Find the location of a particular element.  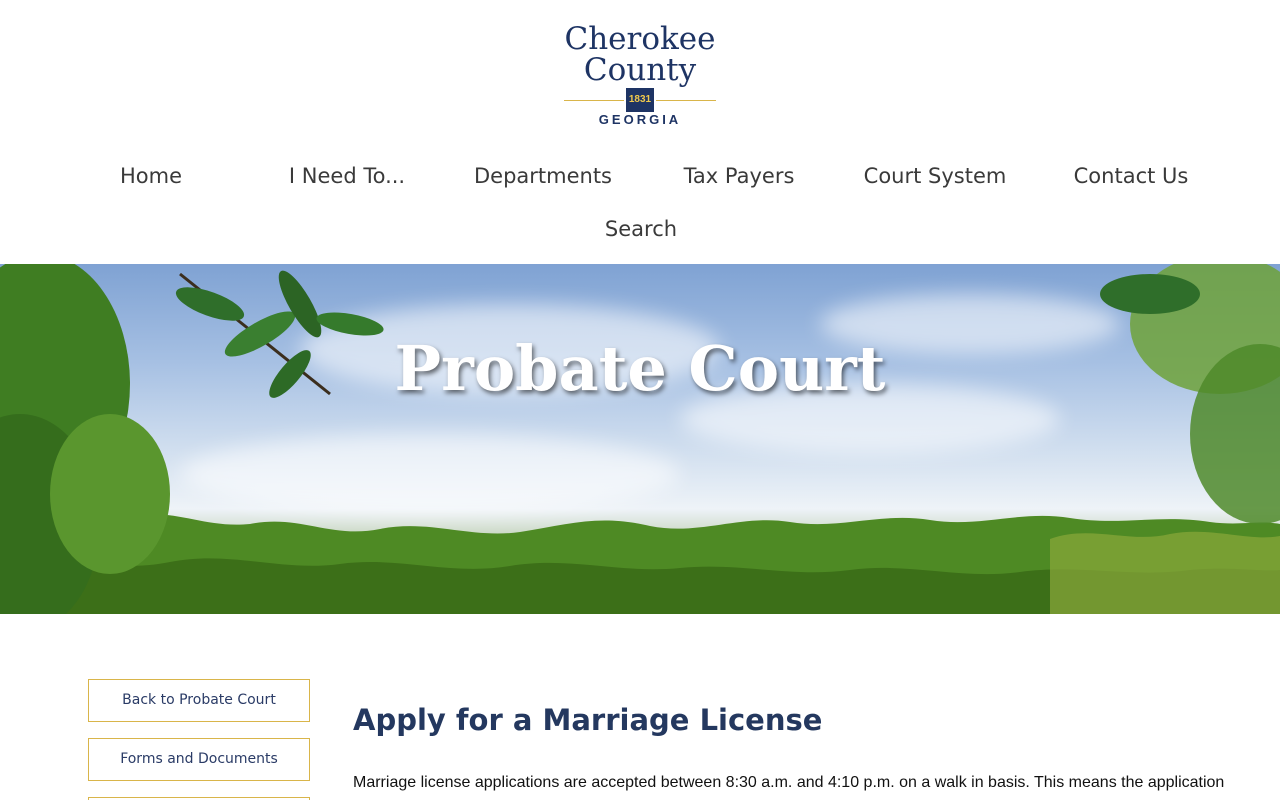

page-title: Apply for a Marriage License is located at coordinates (588, 720).